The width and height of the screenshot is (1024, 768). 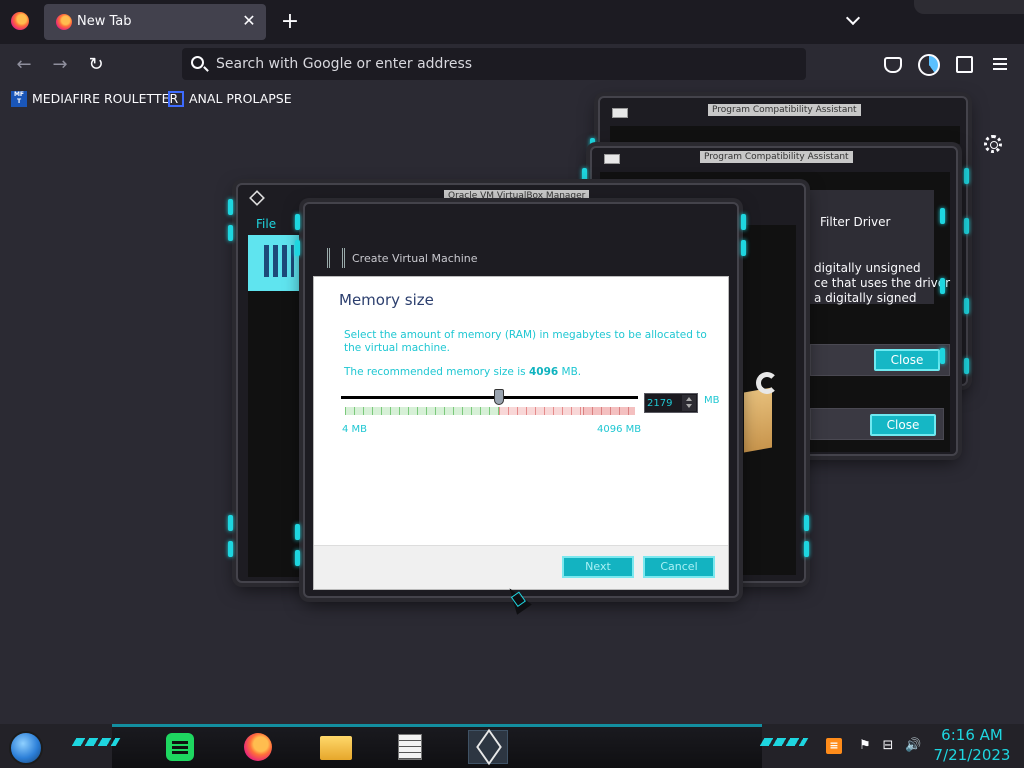 I want to click on tools-item, so click(x=274, y=263).